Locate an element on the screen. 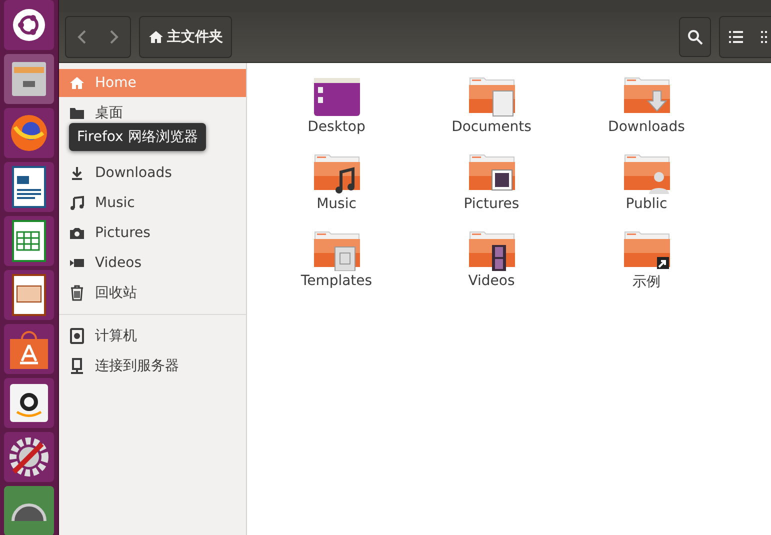  search-icon is located at coordinates (695, 37).